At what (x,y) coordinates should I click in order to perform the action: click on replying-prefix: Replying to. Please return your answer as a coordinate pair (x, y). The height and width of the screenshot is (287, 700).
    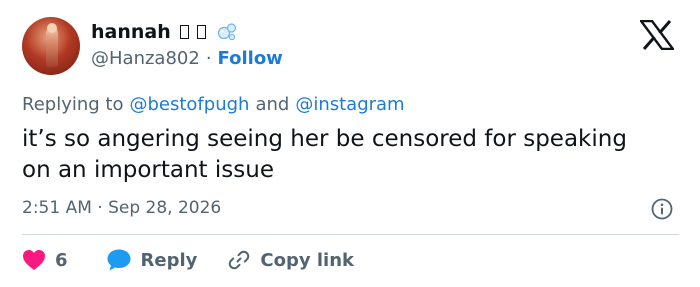
    Looking at the image, I should click on (73, 104).